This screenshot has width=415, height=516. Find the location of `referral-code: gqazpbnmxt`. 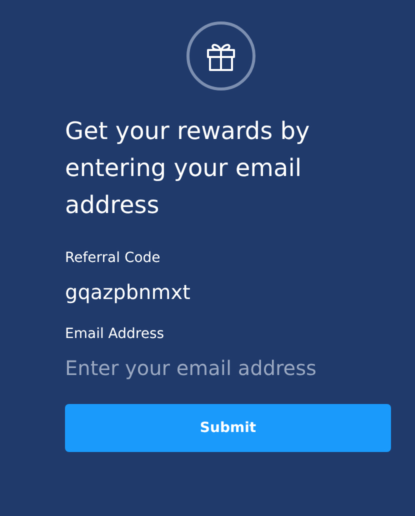

referral-code: gqazpbnmxt is located at coordinates (127, 292).